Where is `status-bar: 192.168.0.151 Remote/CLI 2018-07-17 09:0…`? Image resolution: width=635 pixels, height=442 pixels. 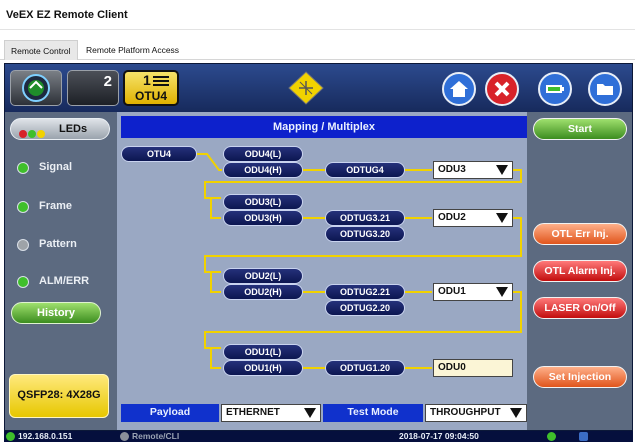 status-bar: 192.168.0.151 Remote/CLI 2018-07-17 09:0… is located at coordinates (318, 436).